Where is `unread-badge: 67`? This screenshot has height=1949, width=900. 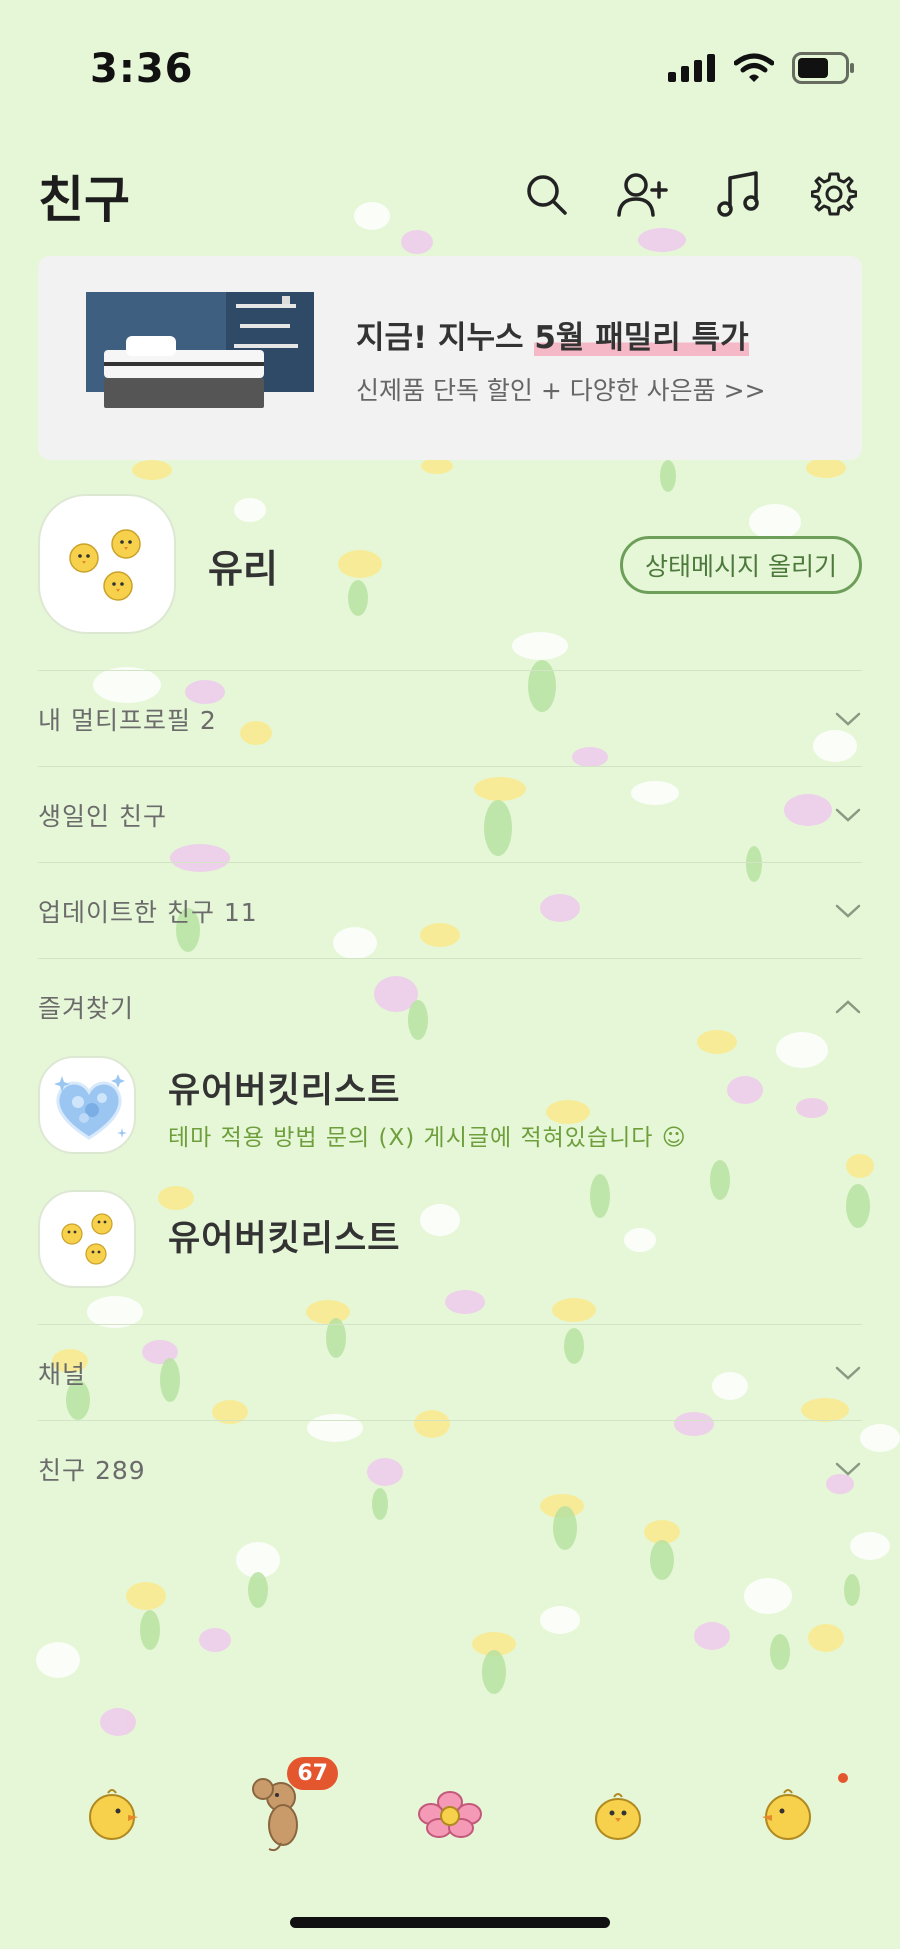
unread-badge: 67 is located at coordinates (312, 1773).